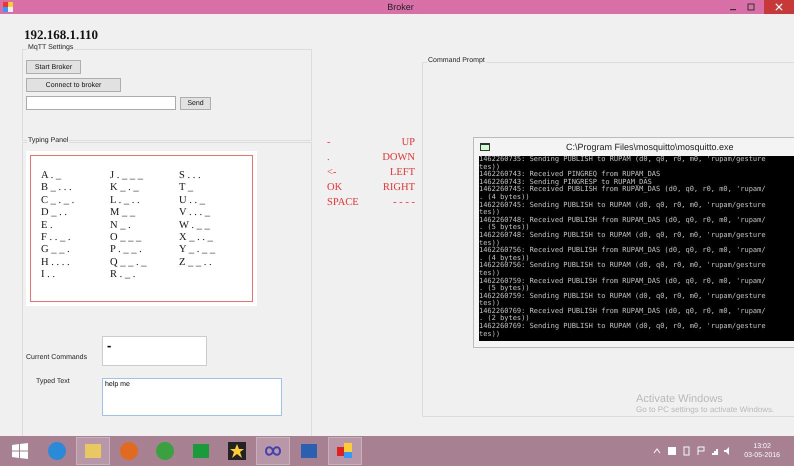  Describe the element at coordinates (680, 399) in the screenshot. I see `activation-title: Activate Windows` at that location.